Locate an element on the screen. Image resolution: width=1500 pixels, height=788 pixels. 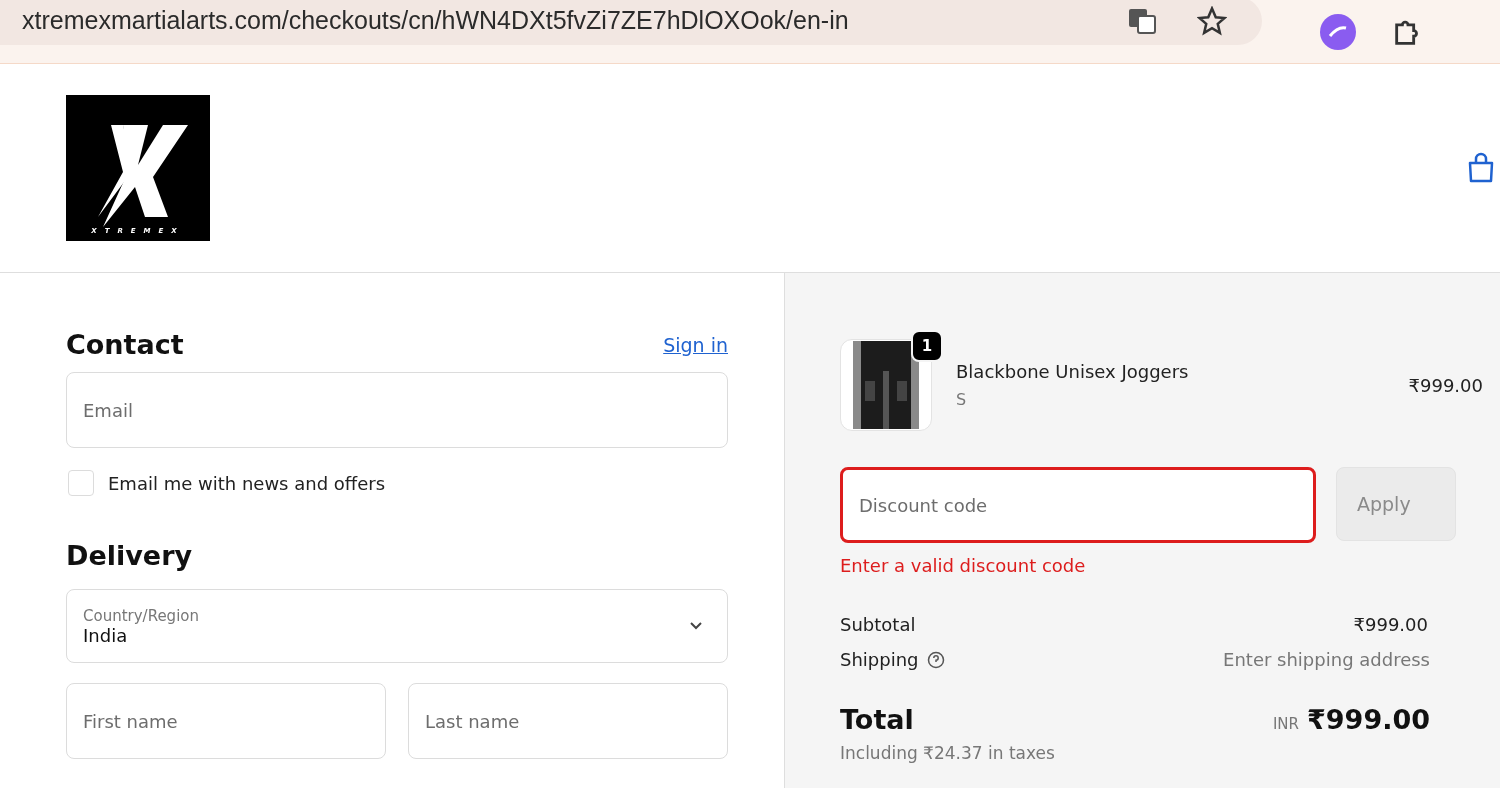
total-value: ₹999.00 is located at coordinates (1368, 719).